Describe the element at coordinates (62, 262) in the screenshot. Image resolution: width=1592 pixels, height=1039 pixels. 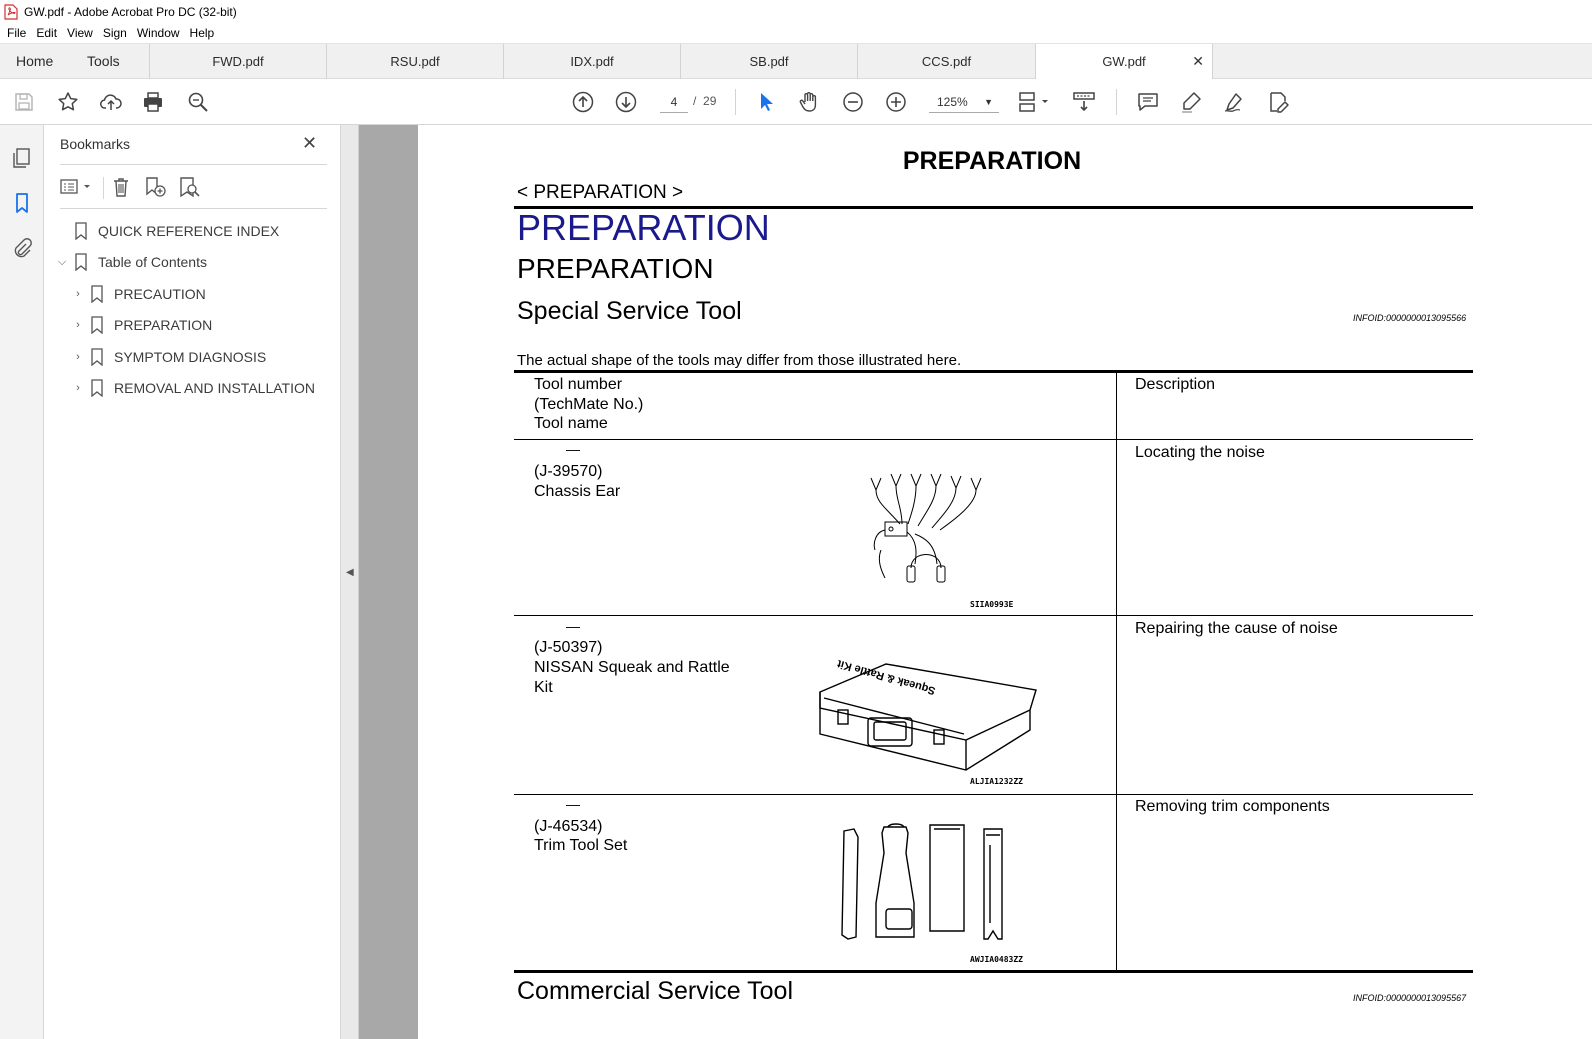
I see `chevron-down-icon: ⌵` at that location.